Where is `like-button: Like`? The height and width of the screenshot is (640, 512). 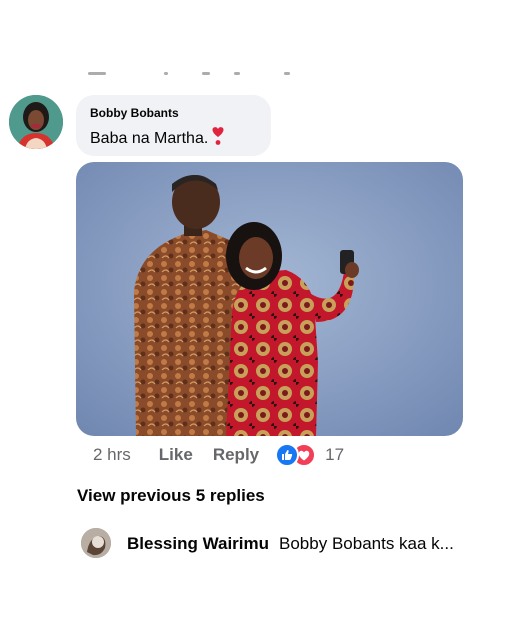 like-button: Like is located at coordinates (176, 455).